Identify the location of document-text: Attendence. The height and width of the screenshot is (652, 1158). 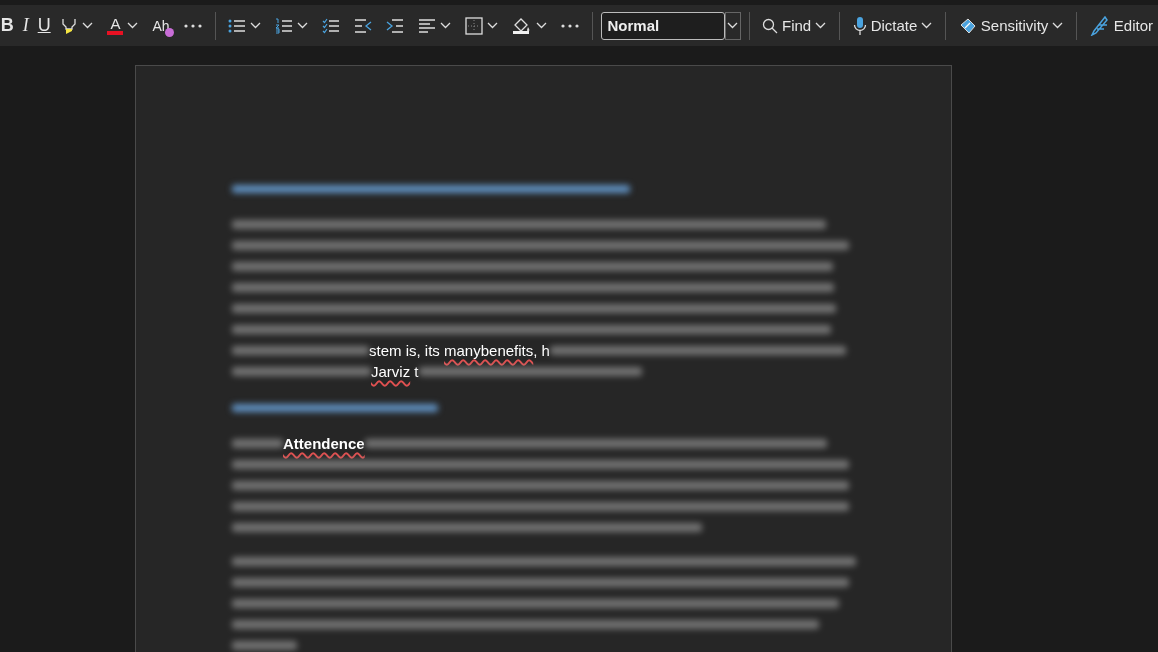
(324, 443).